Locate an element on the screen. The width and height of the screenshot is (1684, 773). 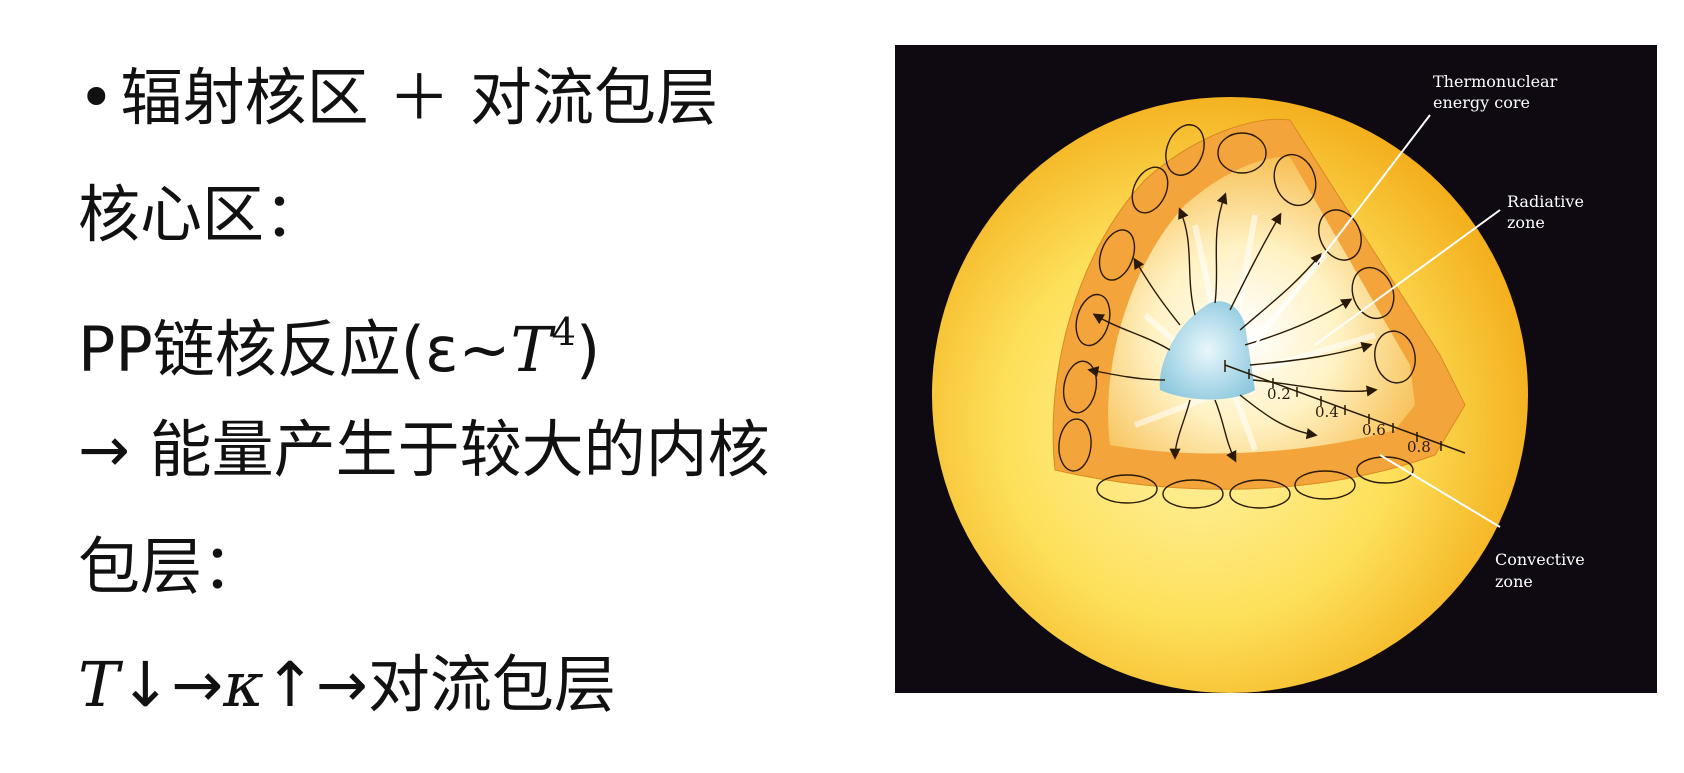
pp-chain-line: PP链核反应(ε~T4) is located at coordinates (339, 341).